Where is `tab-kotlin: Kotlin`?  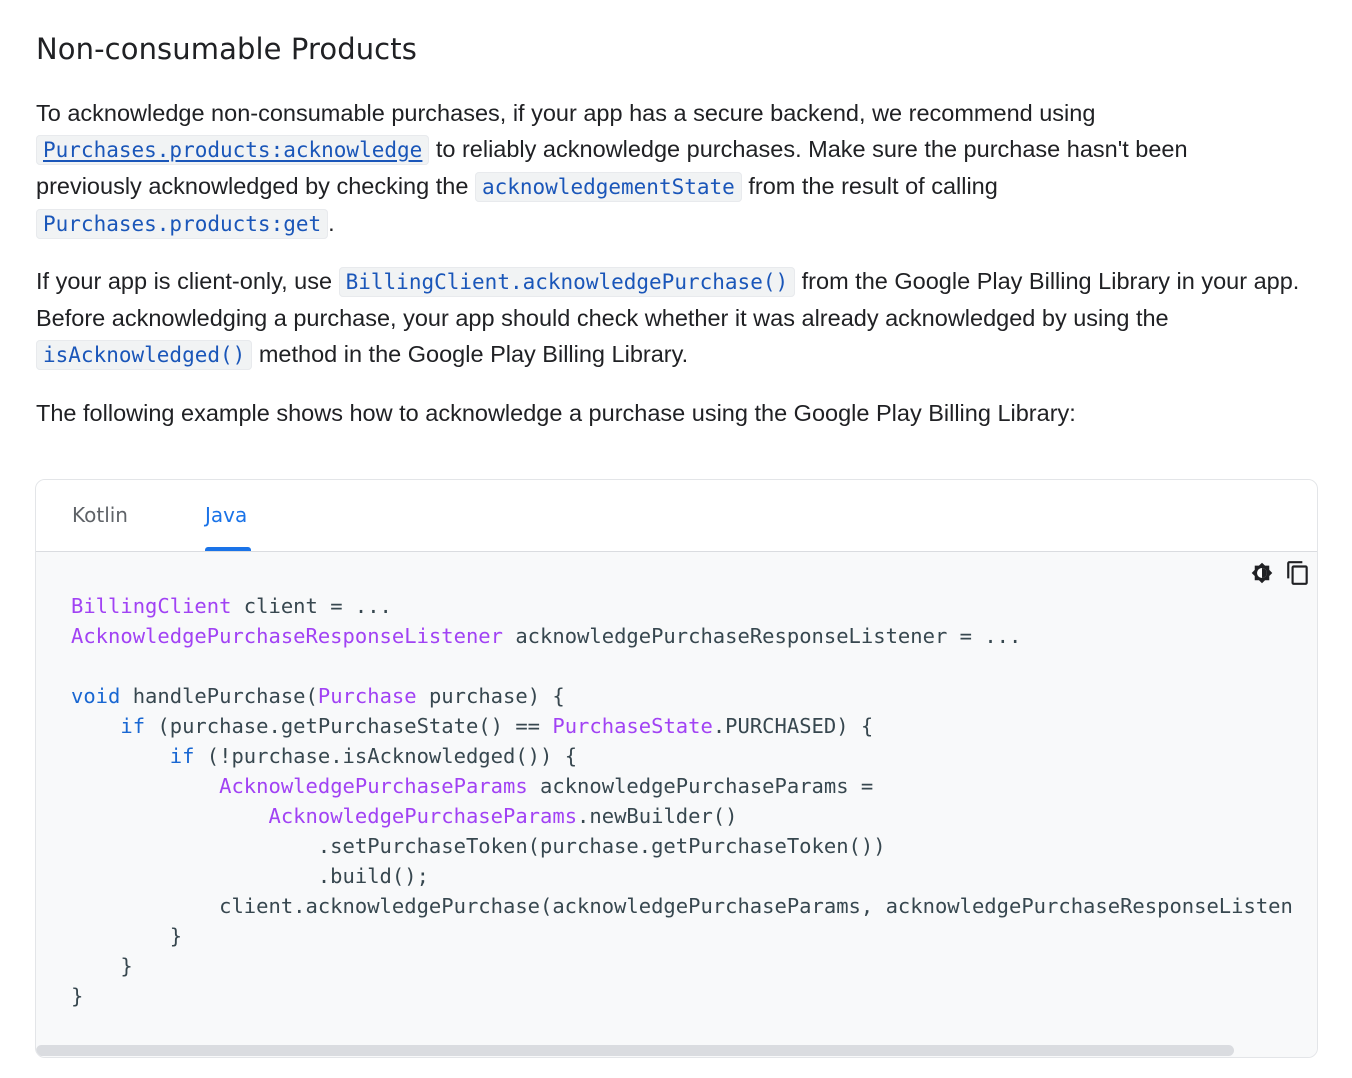
tab-kotlin: Kotlin is located at coordinates (100, 515).